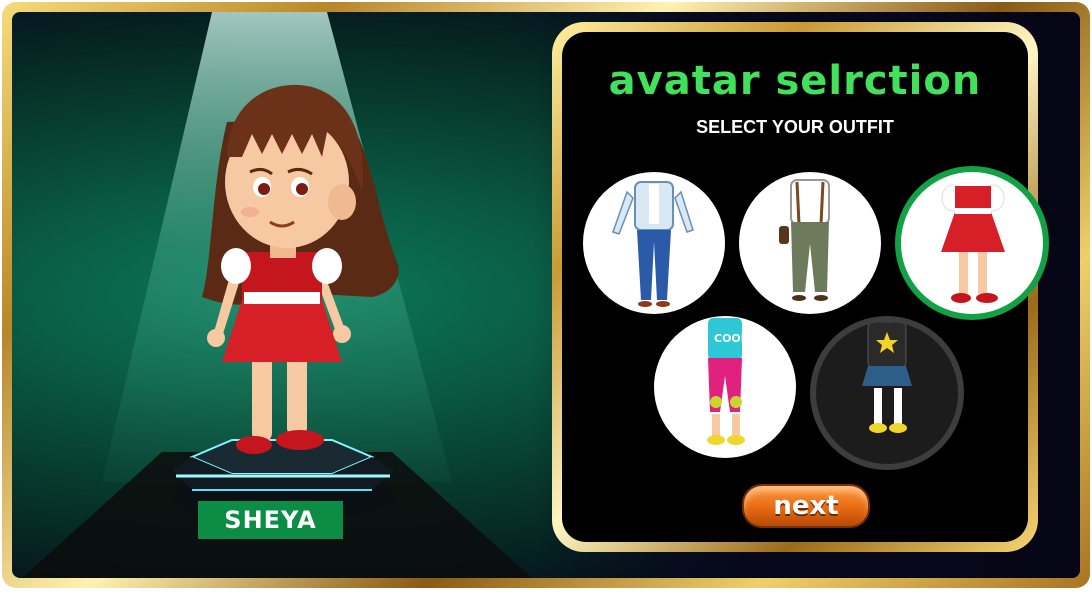  What do you see at coordinates (795, 81) in the screenshot?
I see `panel-title: avatar selrction` at bounding box center [795, 81].